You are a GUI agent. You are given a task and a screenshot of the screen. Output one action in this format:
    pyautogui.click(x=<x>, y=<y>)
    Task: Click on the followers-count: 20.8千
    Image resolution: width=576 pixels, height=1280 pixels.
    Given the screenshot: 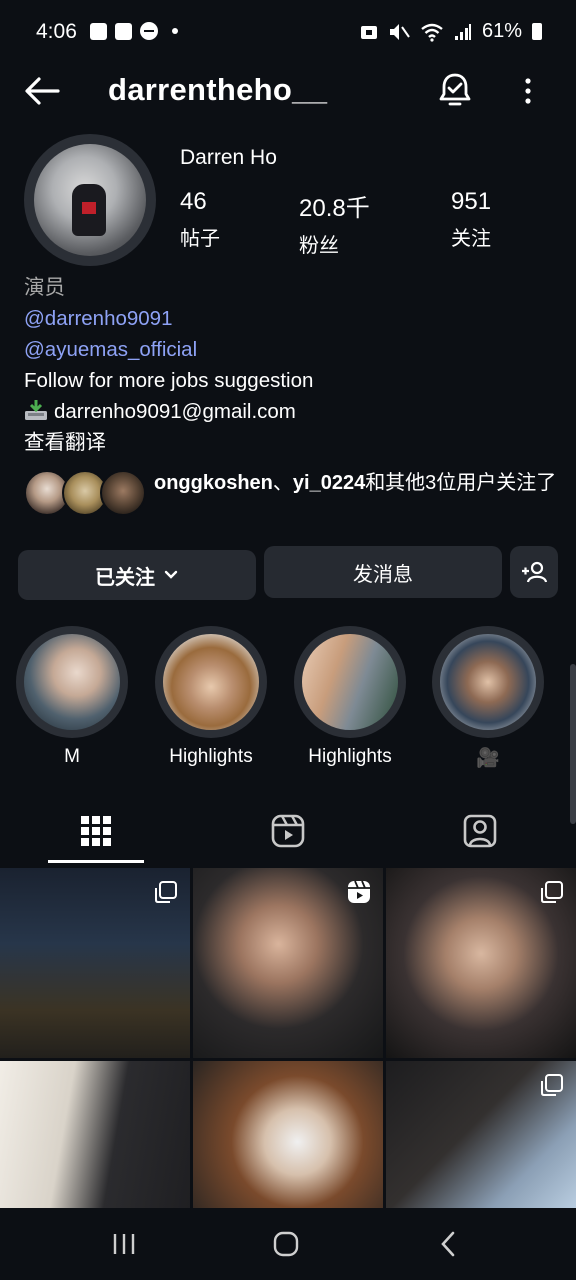 What is the action you would take?
    pyautogui.click(x=334, y=208)
    